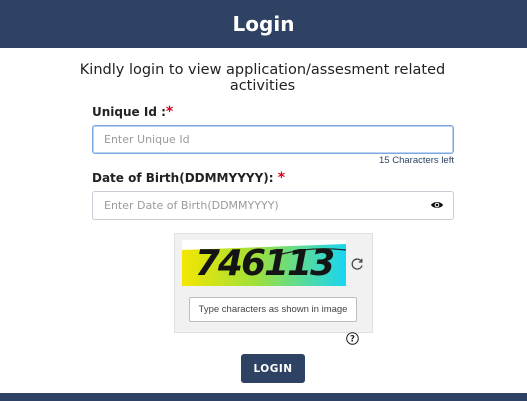 The width and height of the screenshot is (527, 401). Describe the element at coordinates (129, 112) in the screenshot. I see `unique-id-label-text: Unique Id :` at that location.